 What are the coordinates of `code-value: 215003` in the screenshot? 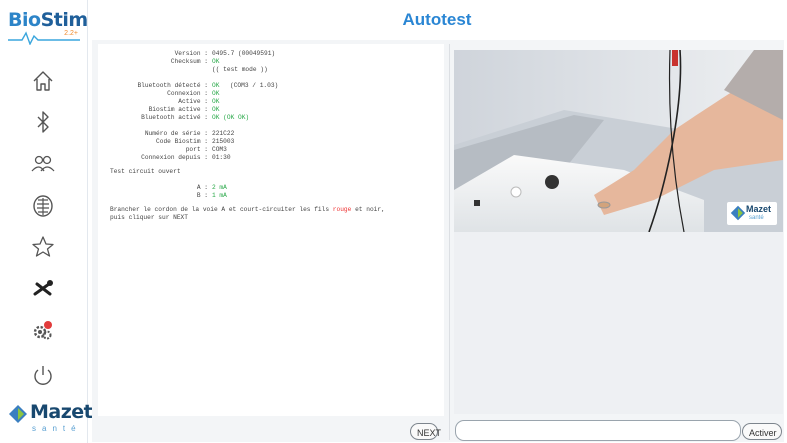 It's located at (223, 141).